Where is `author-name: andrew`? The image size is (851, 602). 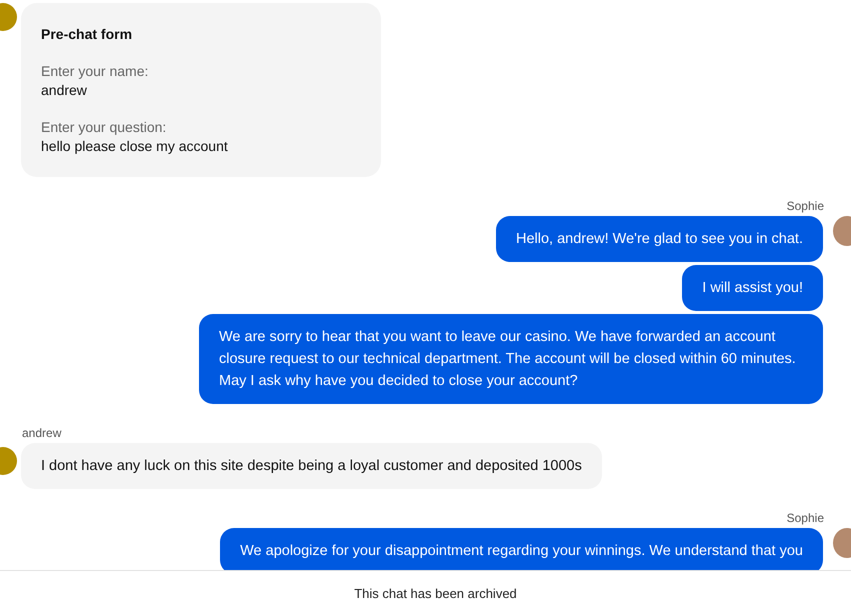
author-name: andrew is located at coordinates (42, 433).